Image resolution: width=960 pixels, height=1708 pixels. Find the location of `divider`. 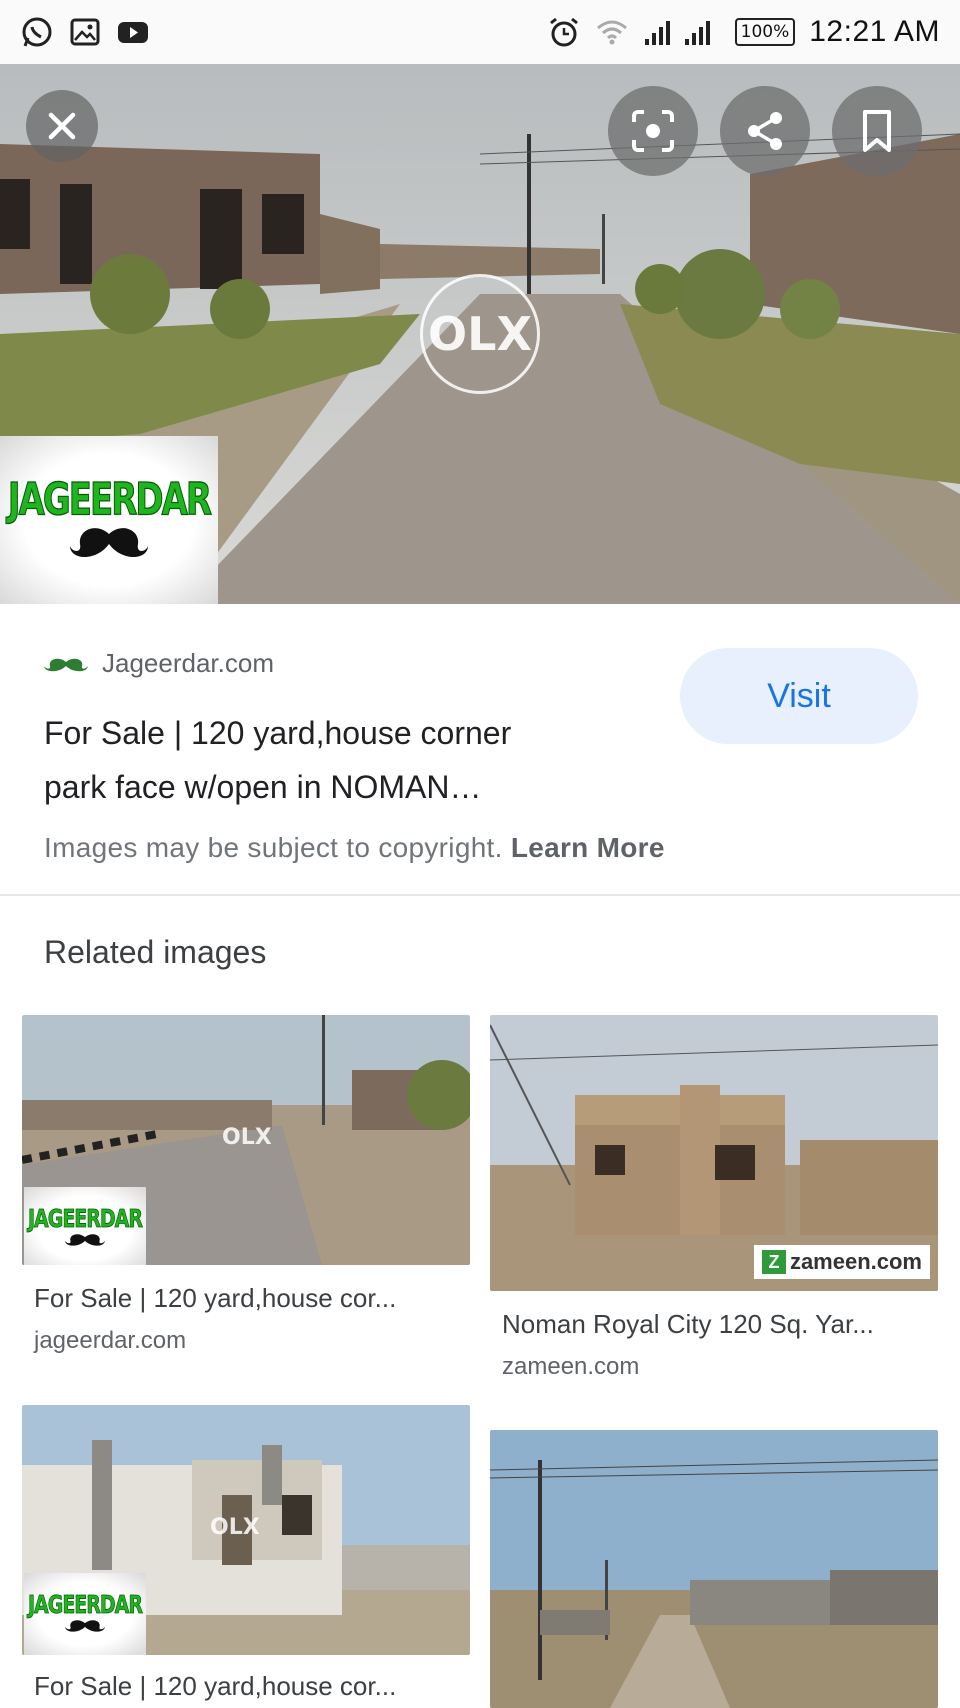

divider is located at coordinates (480, 895).